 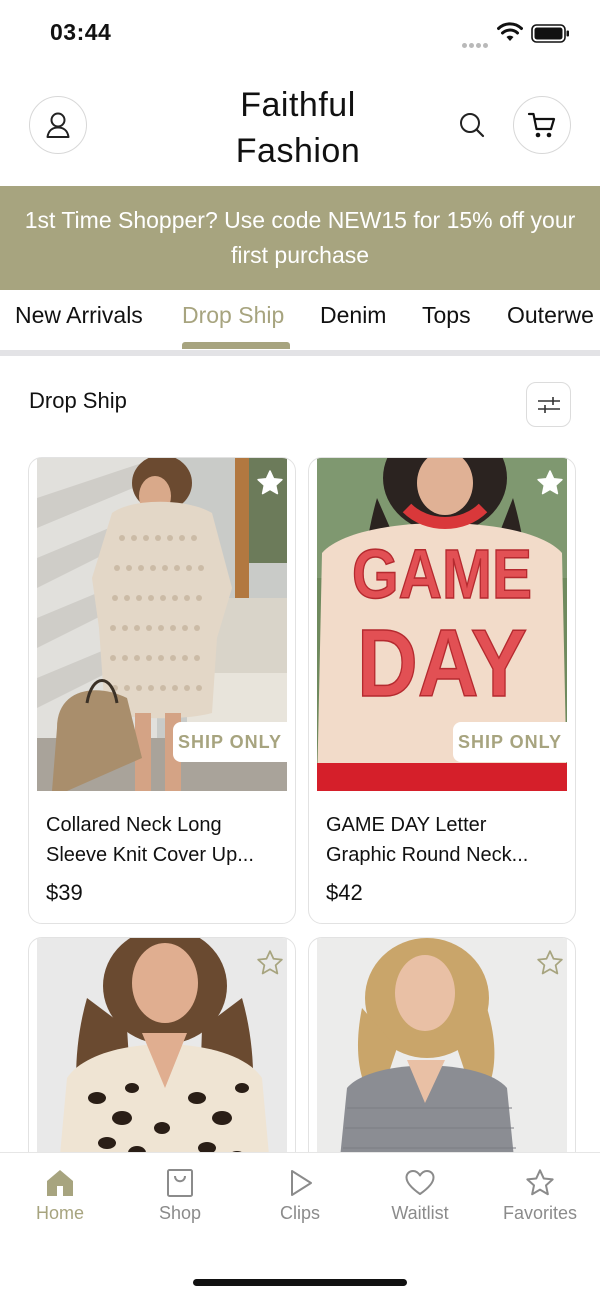 I want to click on account-button, so click(x=58, y=125).